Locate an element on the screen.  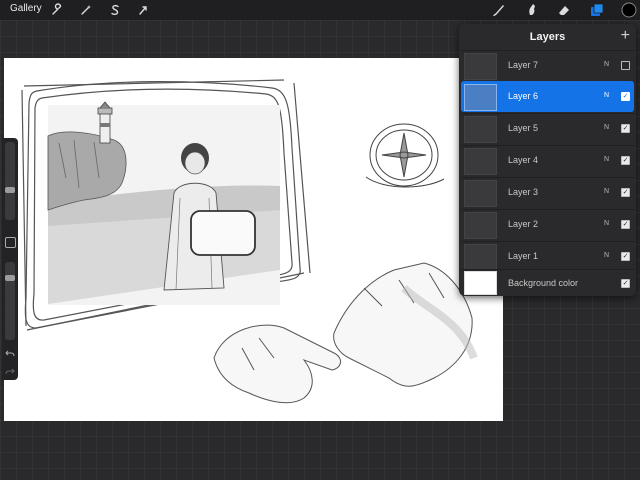
eraser-icon is located at coordinates (564, 10).